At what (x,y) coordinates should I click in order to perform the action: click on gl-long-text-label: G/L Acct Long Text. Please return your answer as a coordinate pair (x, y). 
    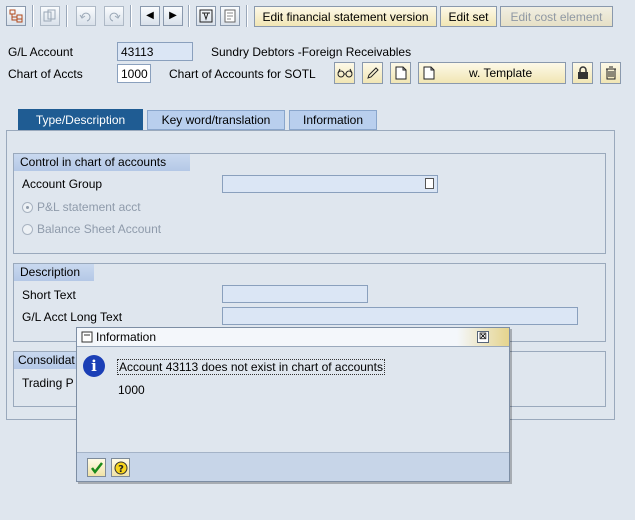
    Looking at the image, I should click on (72, 317).